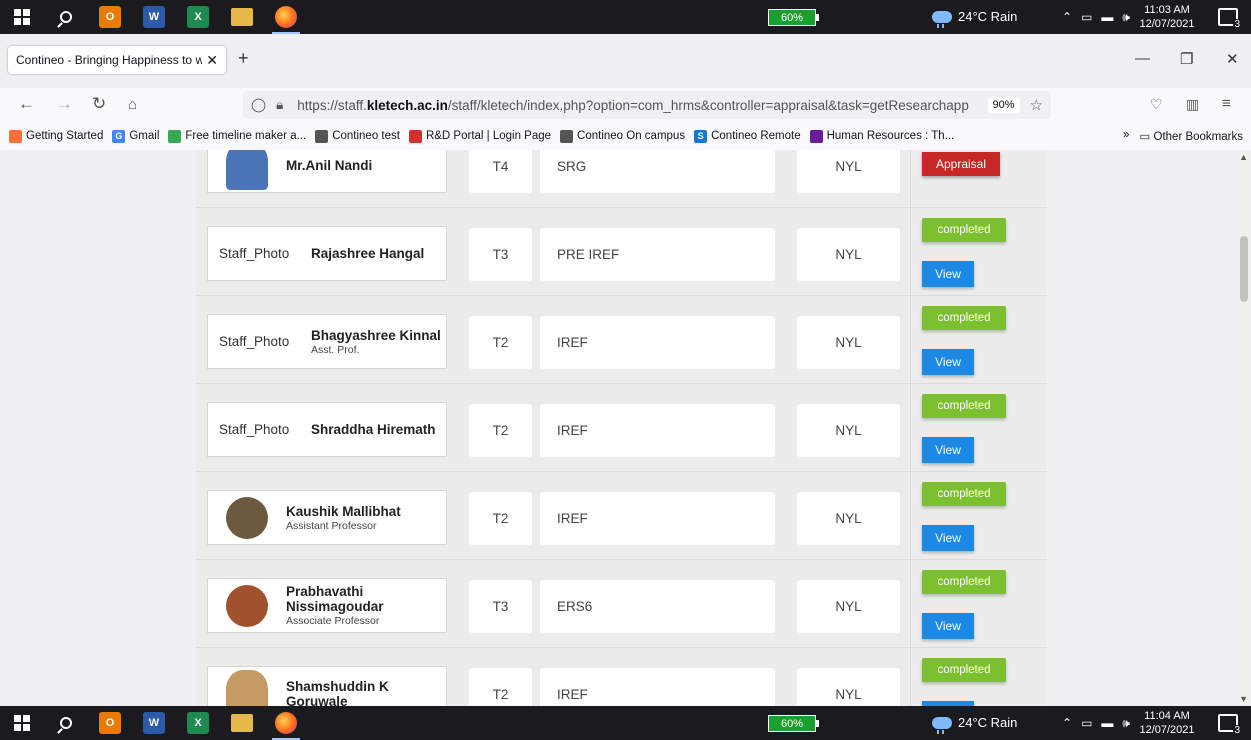 This screenshot has height=740, width=1251. What do you see at coordinates (1167, 17) in the screenshot?
I see `clock: 11:03 AM 12/07/2021` at bounding box center [1167, 17].